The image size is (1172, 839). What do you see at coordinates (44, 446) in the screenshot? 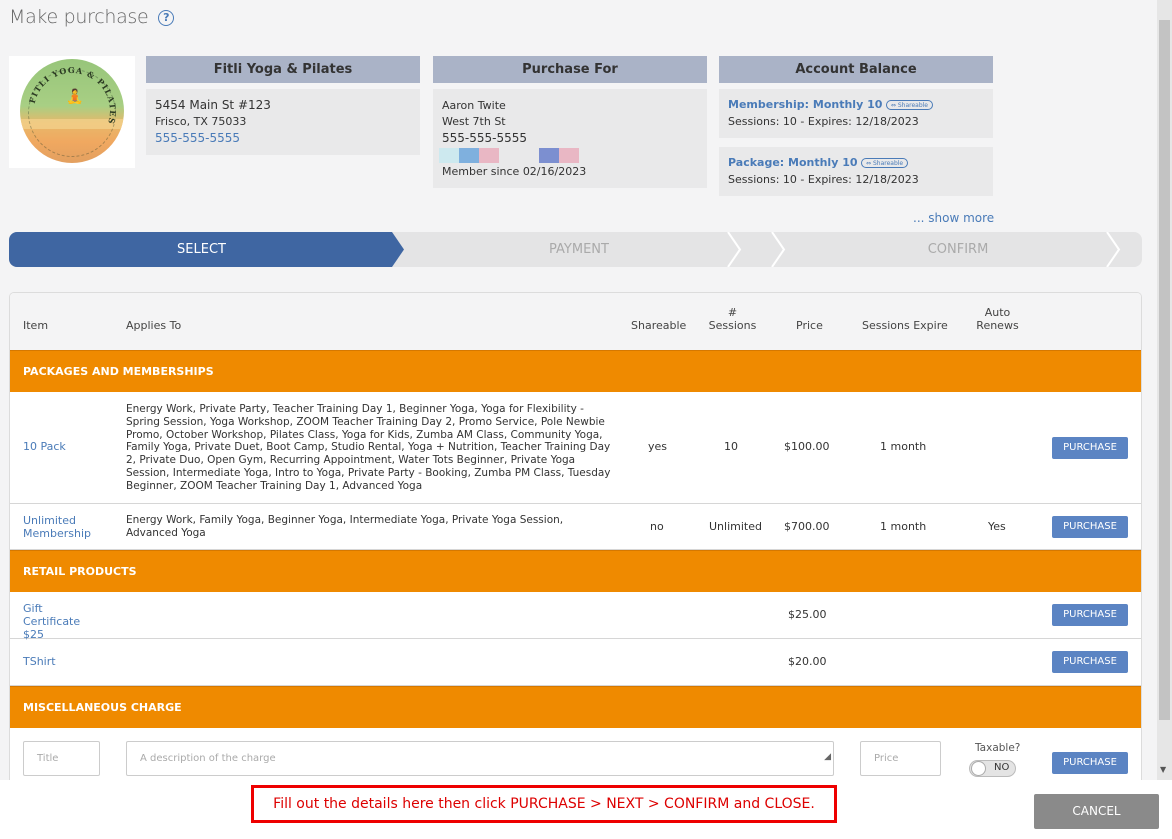
I see `product-name-link: 10 Pack` at bounding box center [44, 446].